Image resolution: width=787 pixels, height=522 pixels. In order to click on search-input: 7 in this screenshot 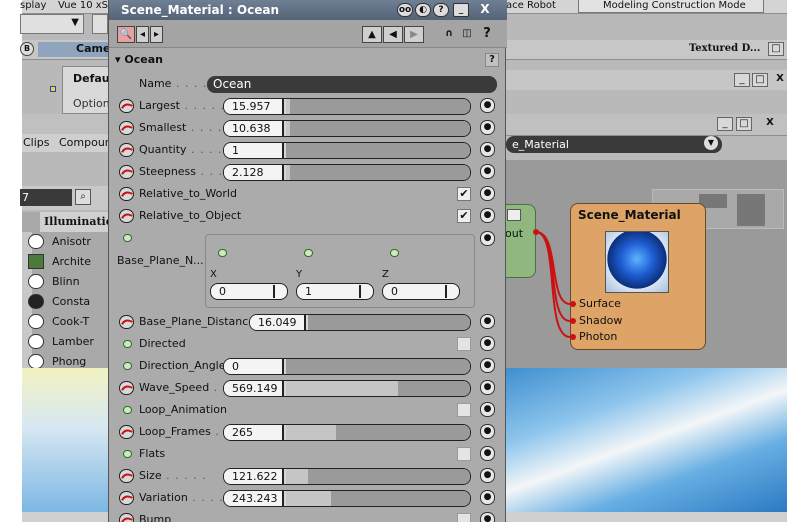, I will do `click(46, 197)`.